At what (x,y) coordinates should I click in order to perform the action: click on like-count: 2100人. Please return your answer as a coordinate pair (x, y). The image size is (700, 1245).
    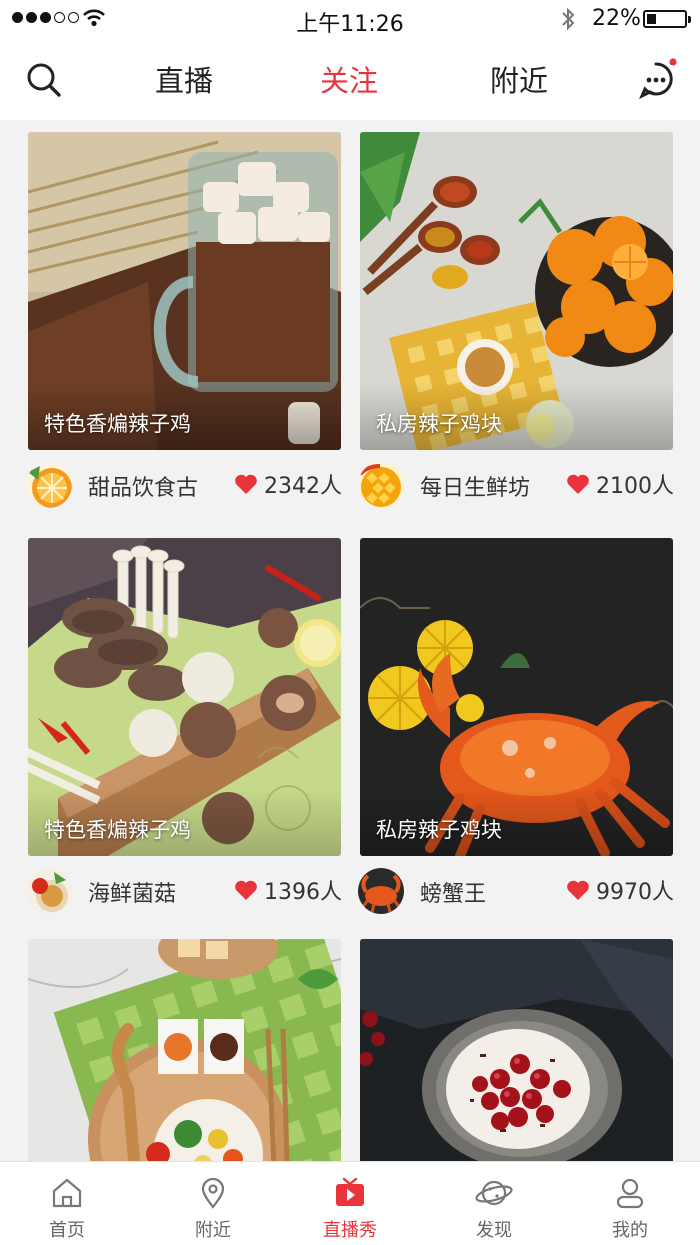
    Looking at the image, I should click on (620, 484).